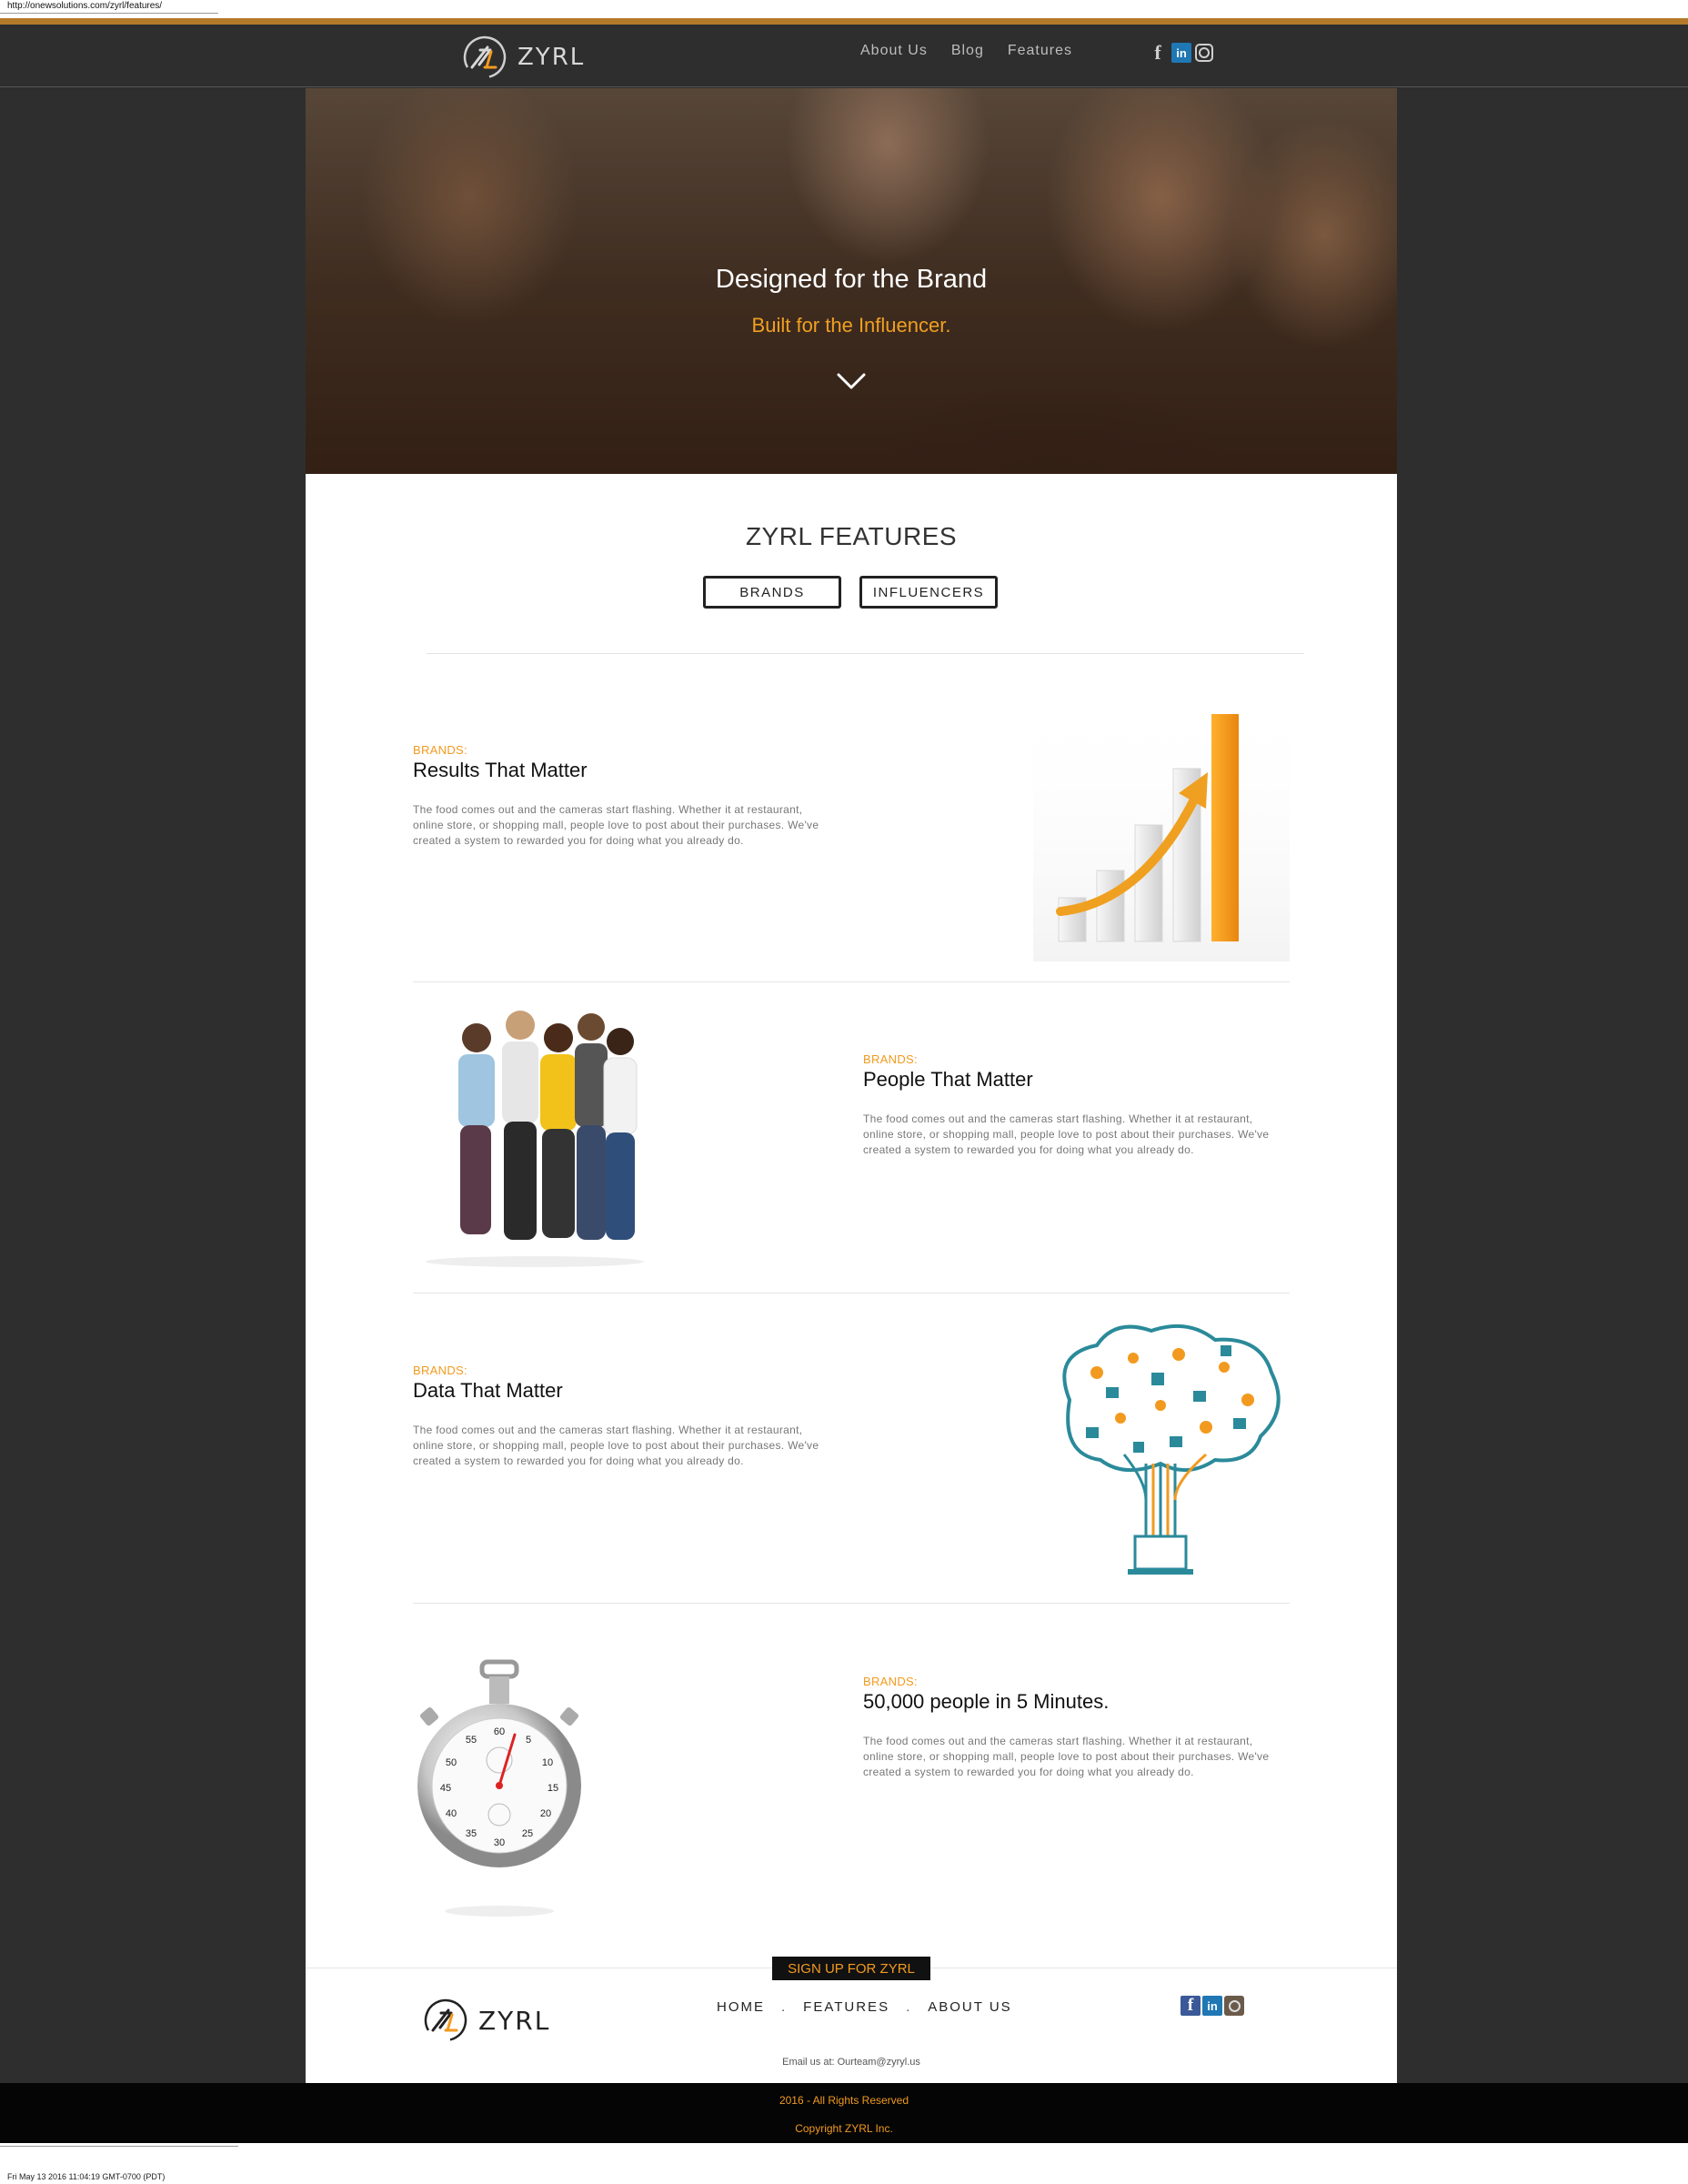 Image resolution: width=1688 pixels, height=2184 pixels. What do you see at coordinates (894, 51) in the screenshot?
I see `nav-about-us: About Us` at bounding box center [894, 51].